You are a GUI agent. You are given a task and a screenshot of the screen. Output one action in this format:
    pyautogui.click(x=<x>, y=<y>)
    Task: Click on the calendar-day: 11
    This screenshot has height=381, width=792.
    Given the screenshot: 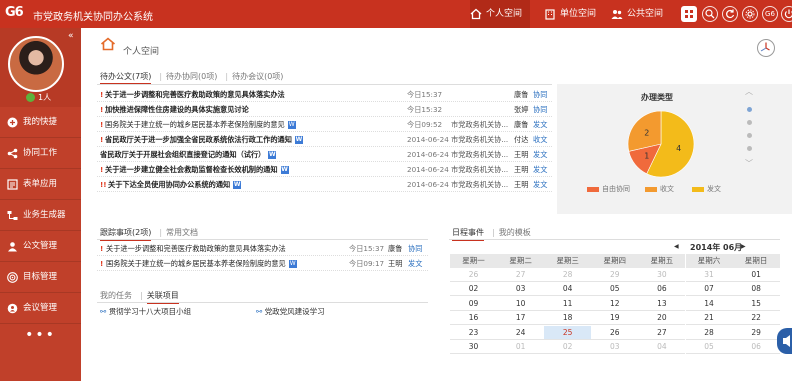 What is the action you would take?
    pyautogui.click(x=568, y=304)
    